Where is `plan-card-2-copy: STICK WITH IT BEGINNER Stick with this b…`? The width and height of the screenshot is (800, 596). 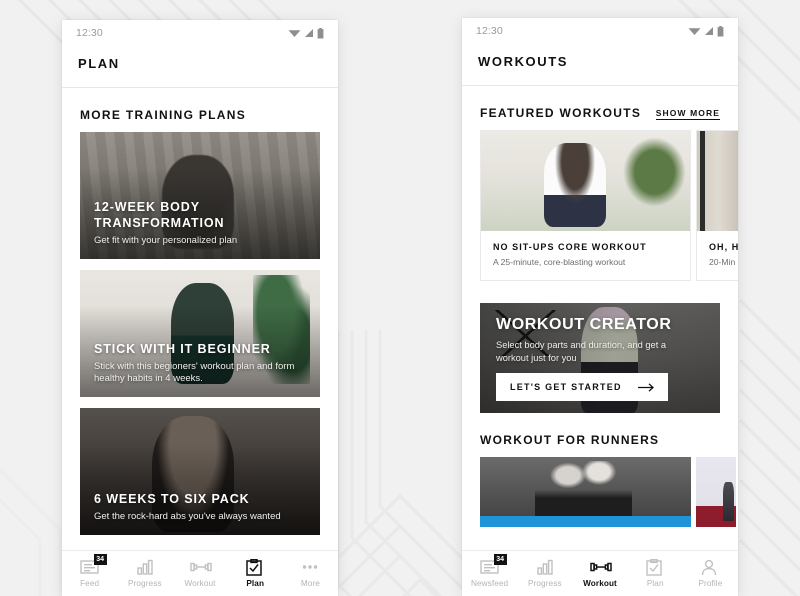
plan-card-2-copy: STICK WITH IT BEGINNER Stick with this b… is located at coordinates (201, 363).